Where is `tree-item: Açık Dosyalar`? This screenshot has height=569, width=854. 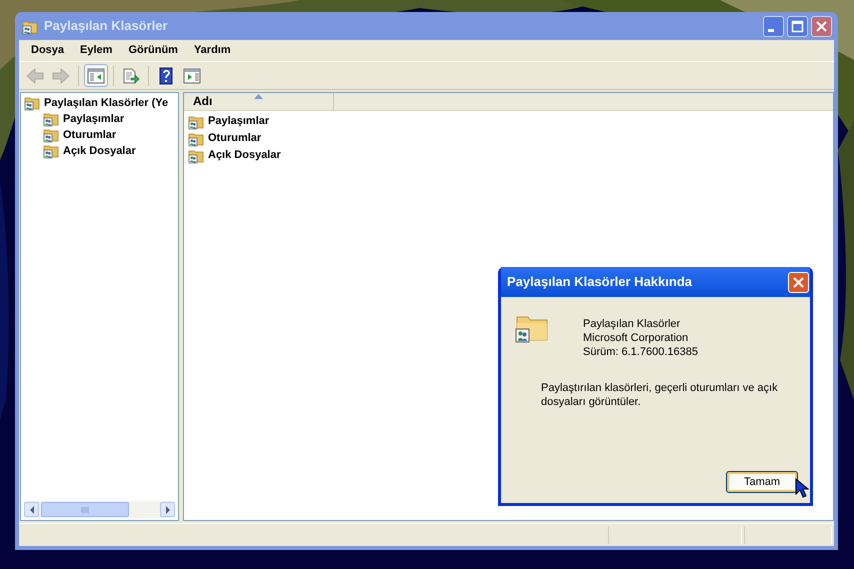 tree-item: Açık Dosyalar is located at coordinates (99, 151).